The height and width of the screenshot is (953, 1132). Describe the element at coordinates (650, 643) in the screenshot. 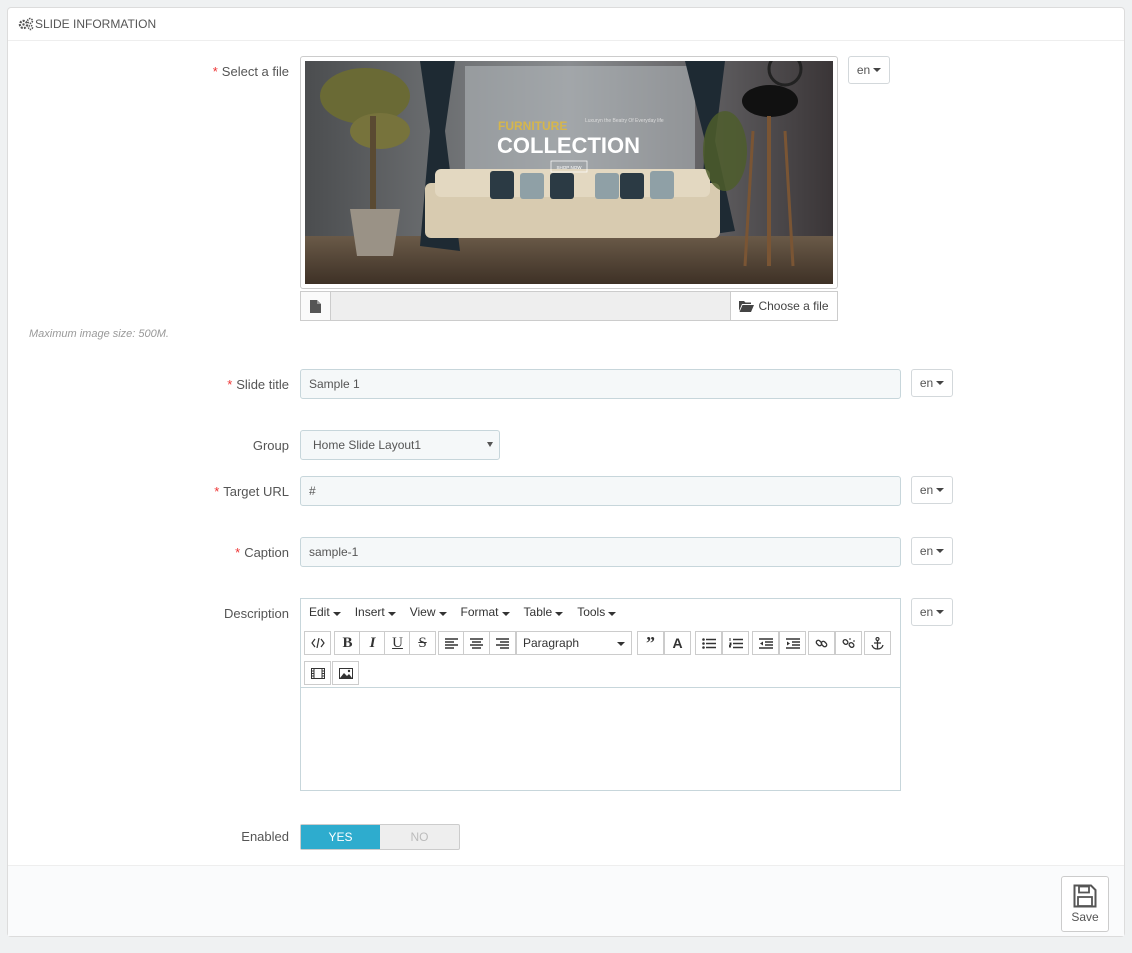

I see `blockquote-icon: ”` at that location.